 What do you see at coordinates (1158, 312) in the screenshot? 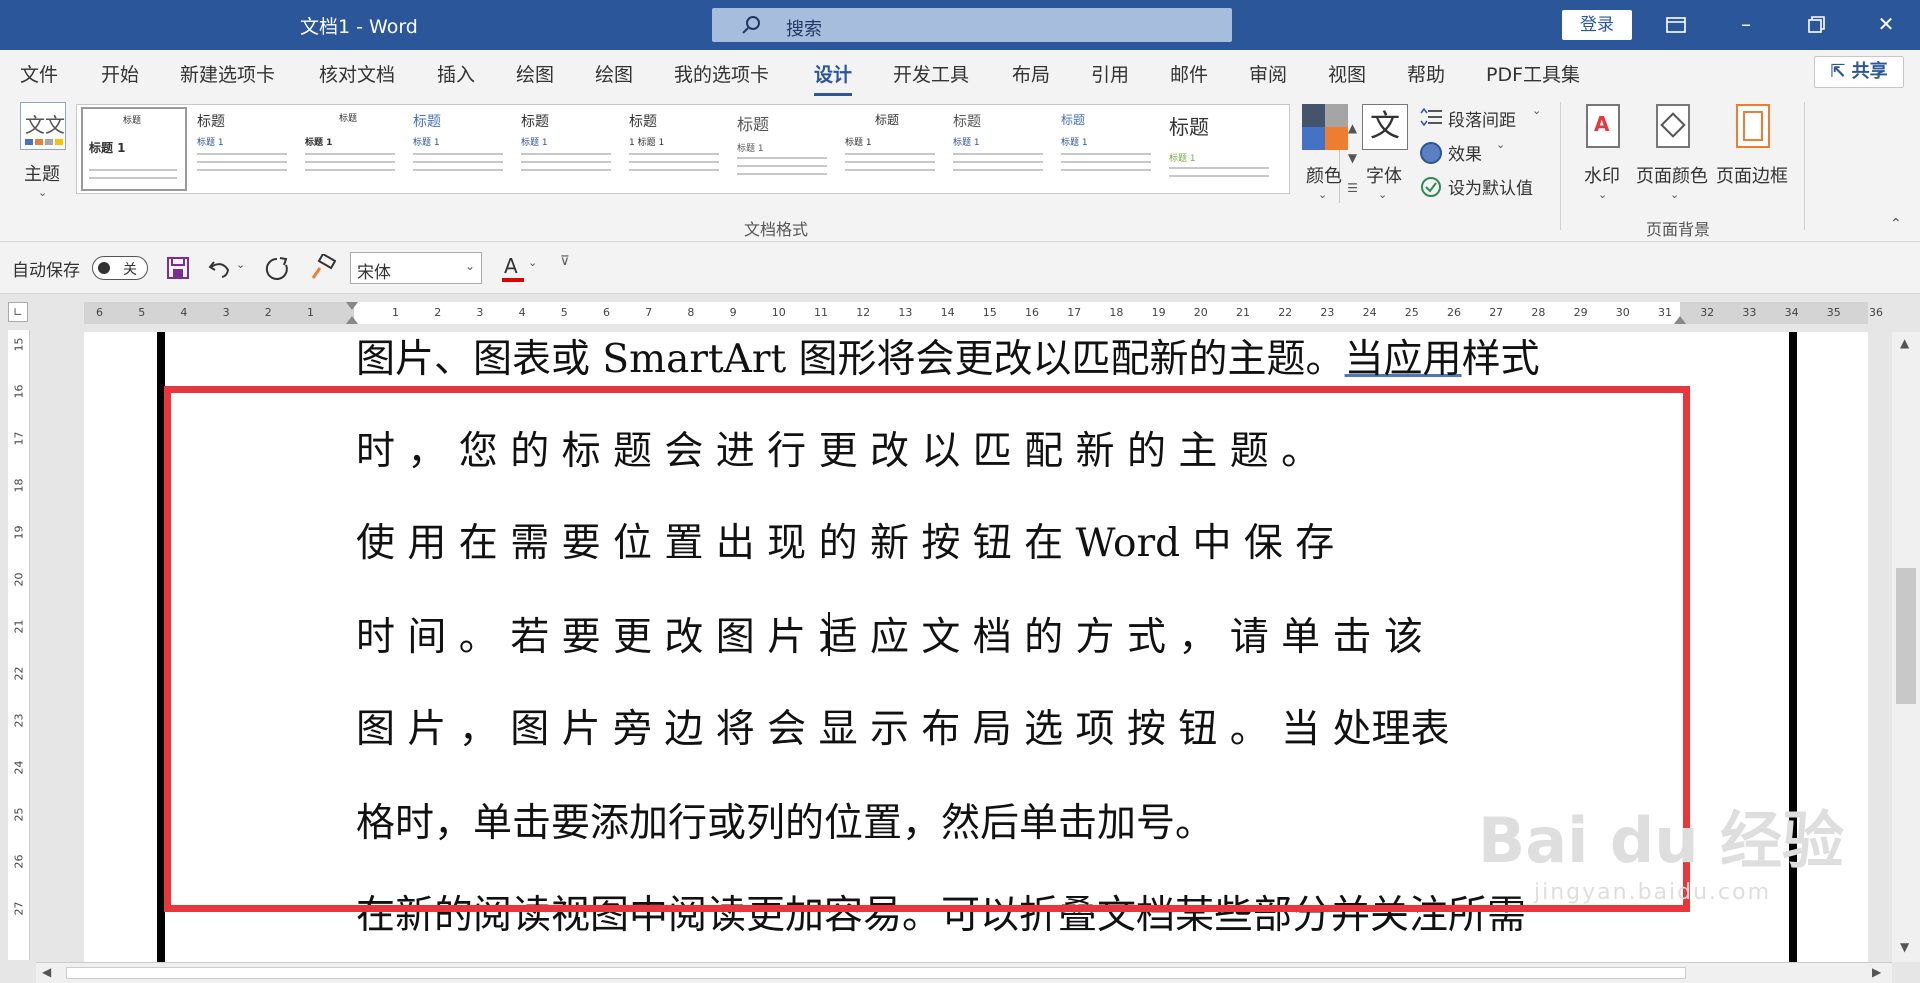
I see `ruler-number: 19` at bounding box center [1158, 312].